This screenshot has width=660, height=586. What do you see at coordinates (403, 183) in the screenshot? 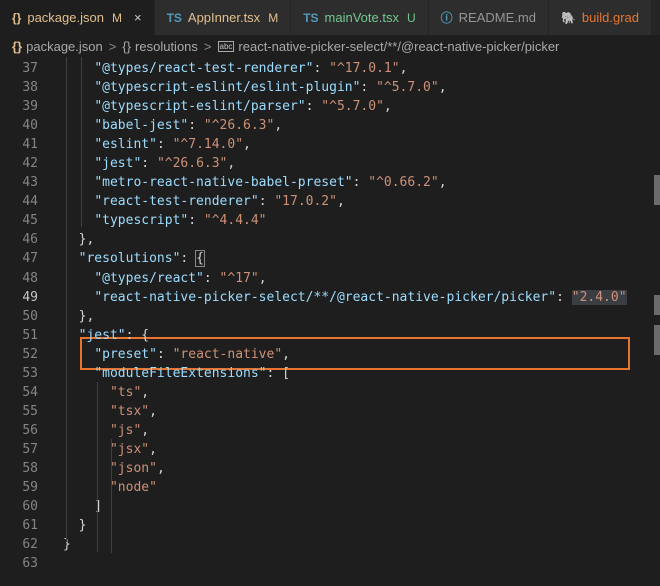
I see `json-string: "^0.66.2"` at bounding box center [403, 183].